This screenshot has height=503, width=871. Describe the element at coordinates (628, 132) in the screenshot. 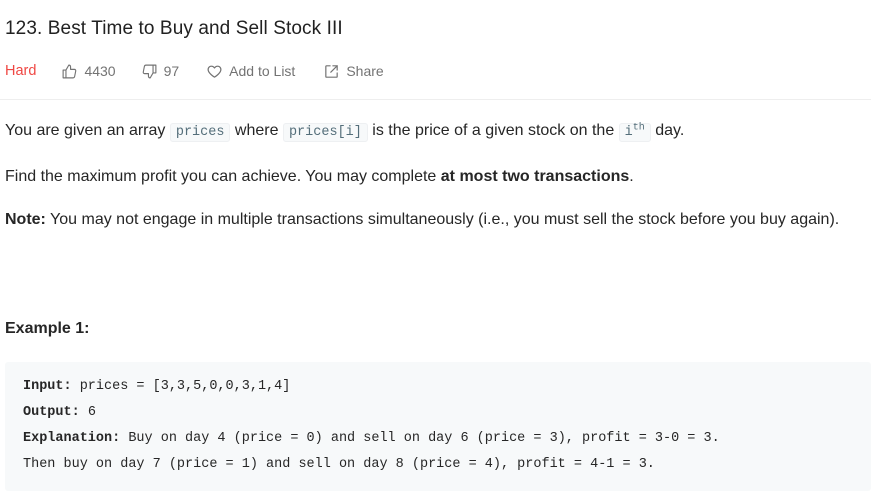

I see `code-i: i` at that location.